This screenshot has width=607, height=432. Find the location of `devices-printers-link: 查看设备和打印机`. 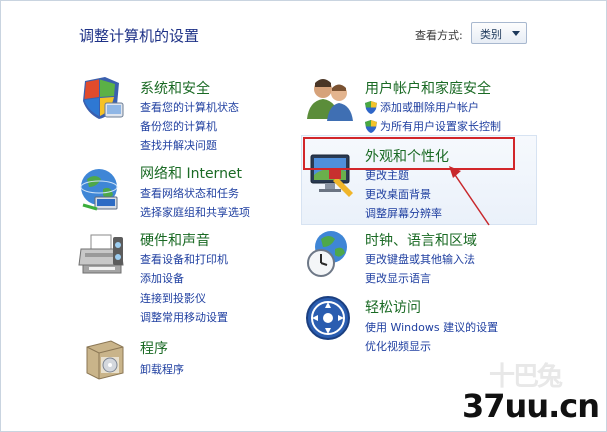

devices-printers-link: 查看设备和打印机 is located at coordinates (184, 259).